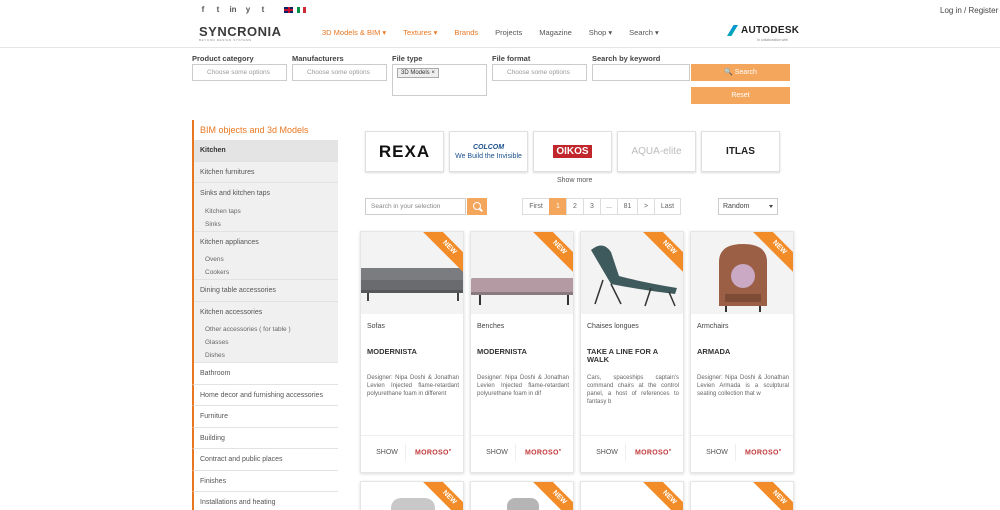 This screenshot has width=1000, height=510. I want to click on sidebar-item-home-decor: Home decor and furnishing accessories, so click(265, 395).